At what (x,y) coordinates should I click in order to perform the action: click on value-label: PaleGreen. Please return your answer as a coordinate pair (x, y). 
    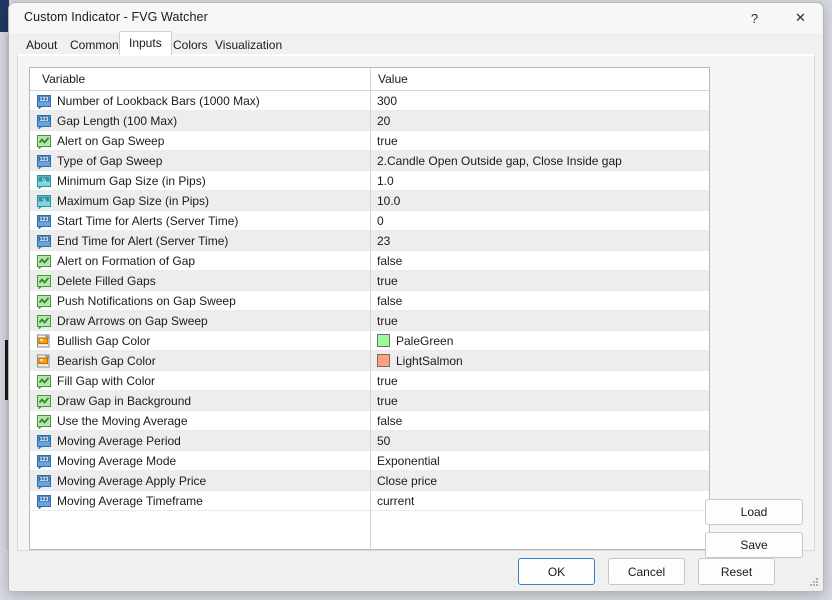
    Looking at the image, I should click on (425, 340).